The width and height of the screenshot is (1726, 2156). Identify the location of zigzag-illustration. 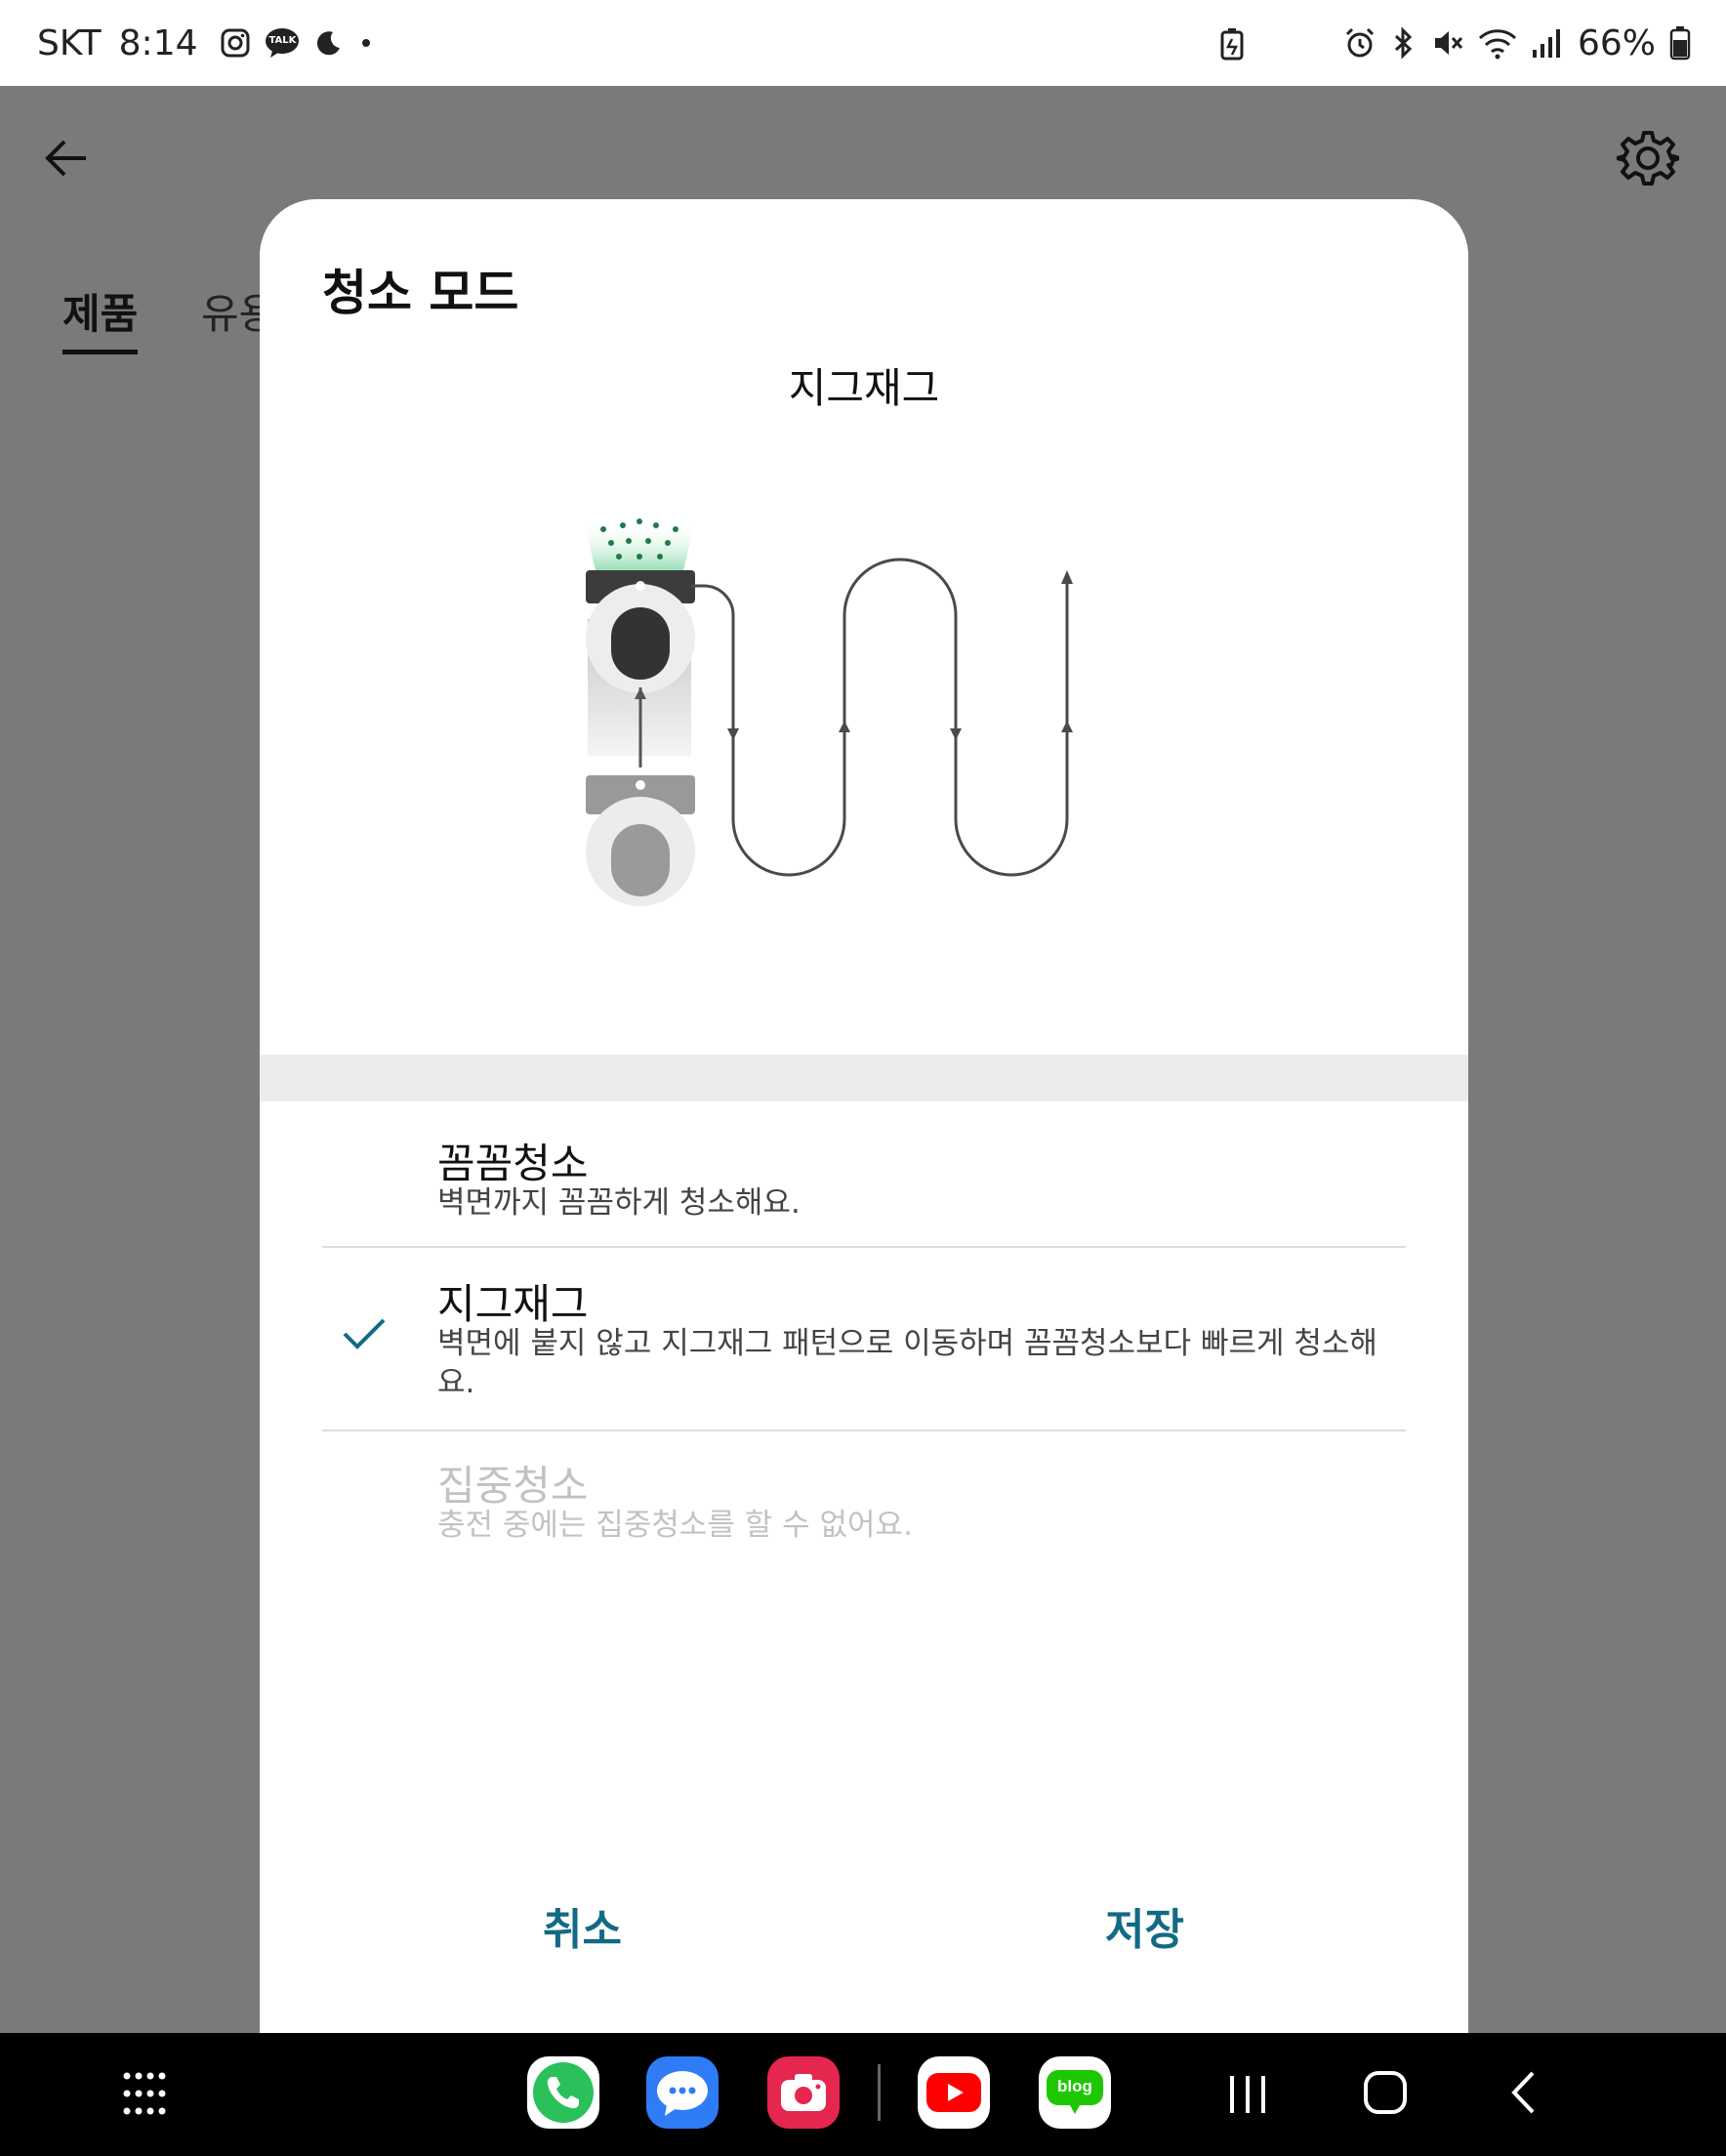
(828, 712).